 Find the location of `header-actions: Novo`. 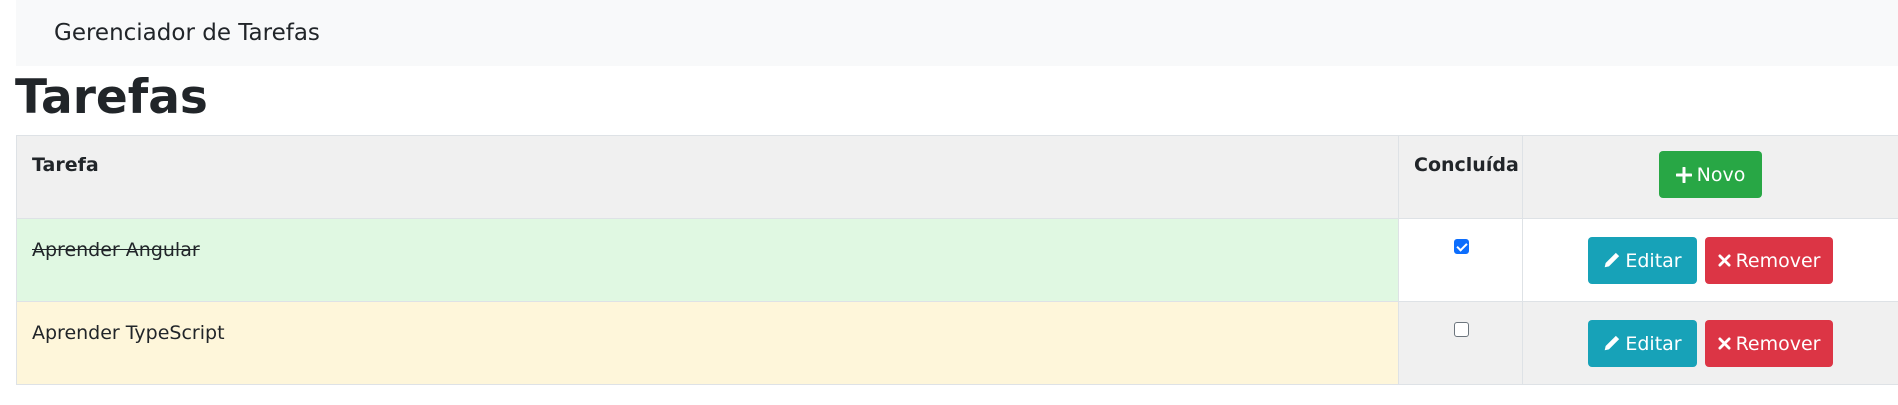

header-actions: Novo is located at coordinates (1710, 177).